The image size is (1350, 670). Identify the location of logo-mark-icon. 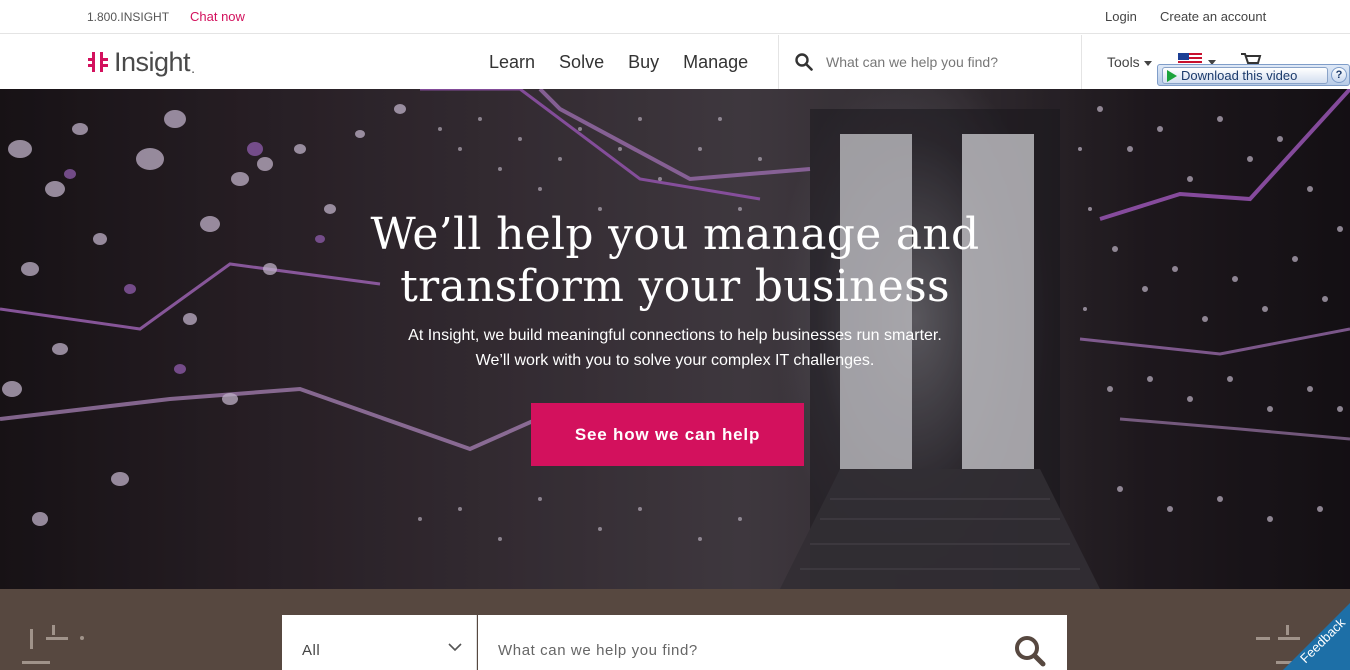
(98, 62).